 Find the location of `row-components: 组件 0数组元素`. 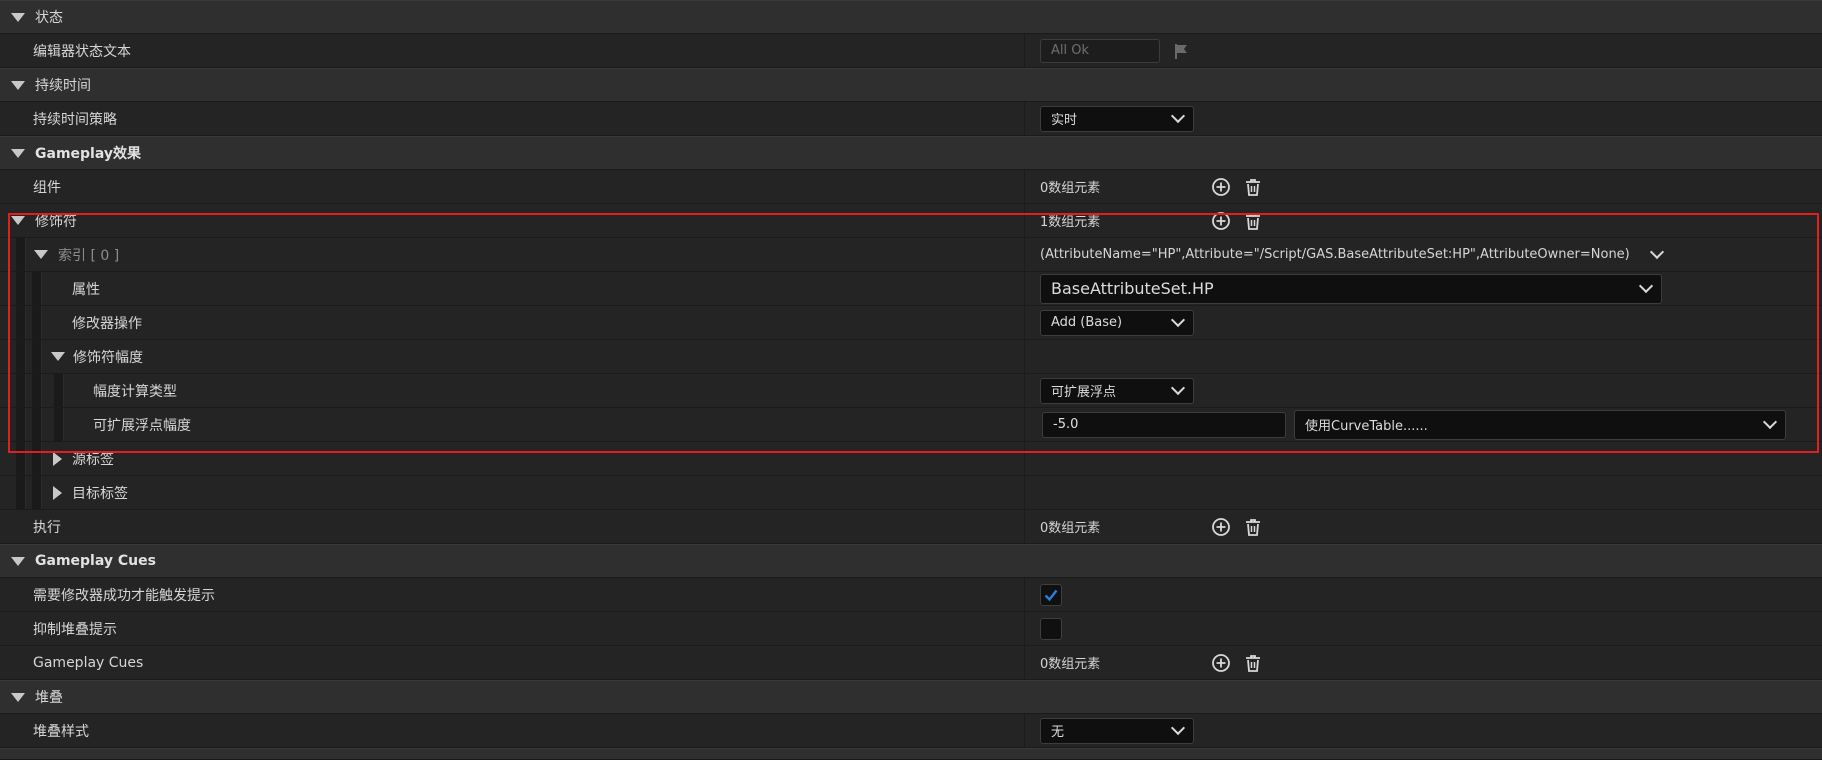

row-components: 组件 0数组元素 is located at coordinates (911, 187).